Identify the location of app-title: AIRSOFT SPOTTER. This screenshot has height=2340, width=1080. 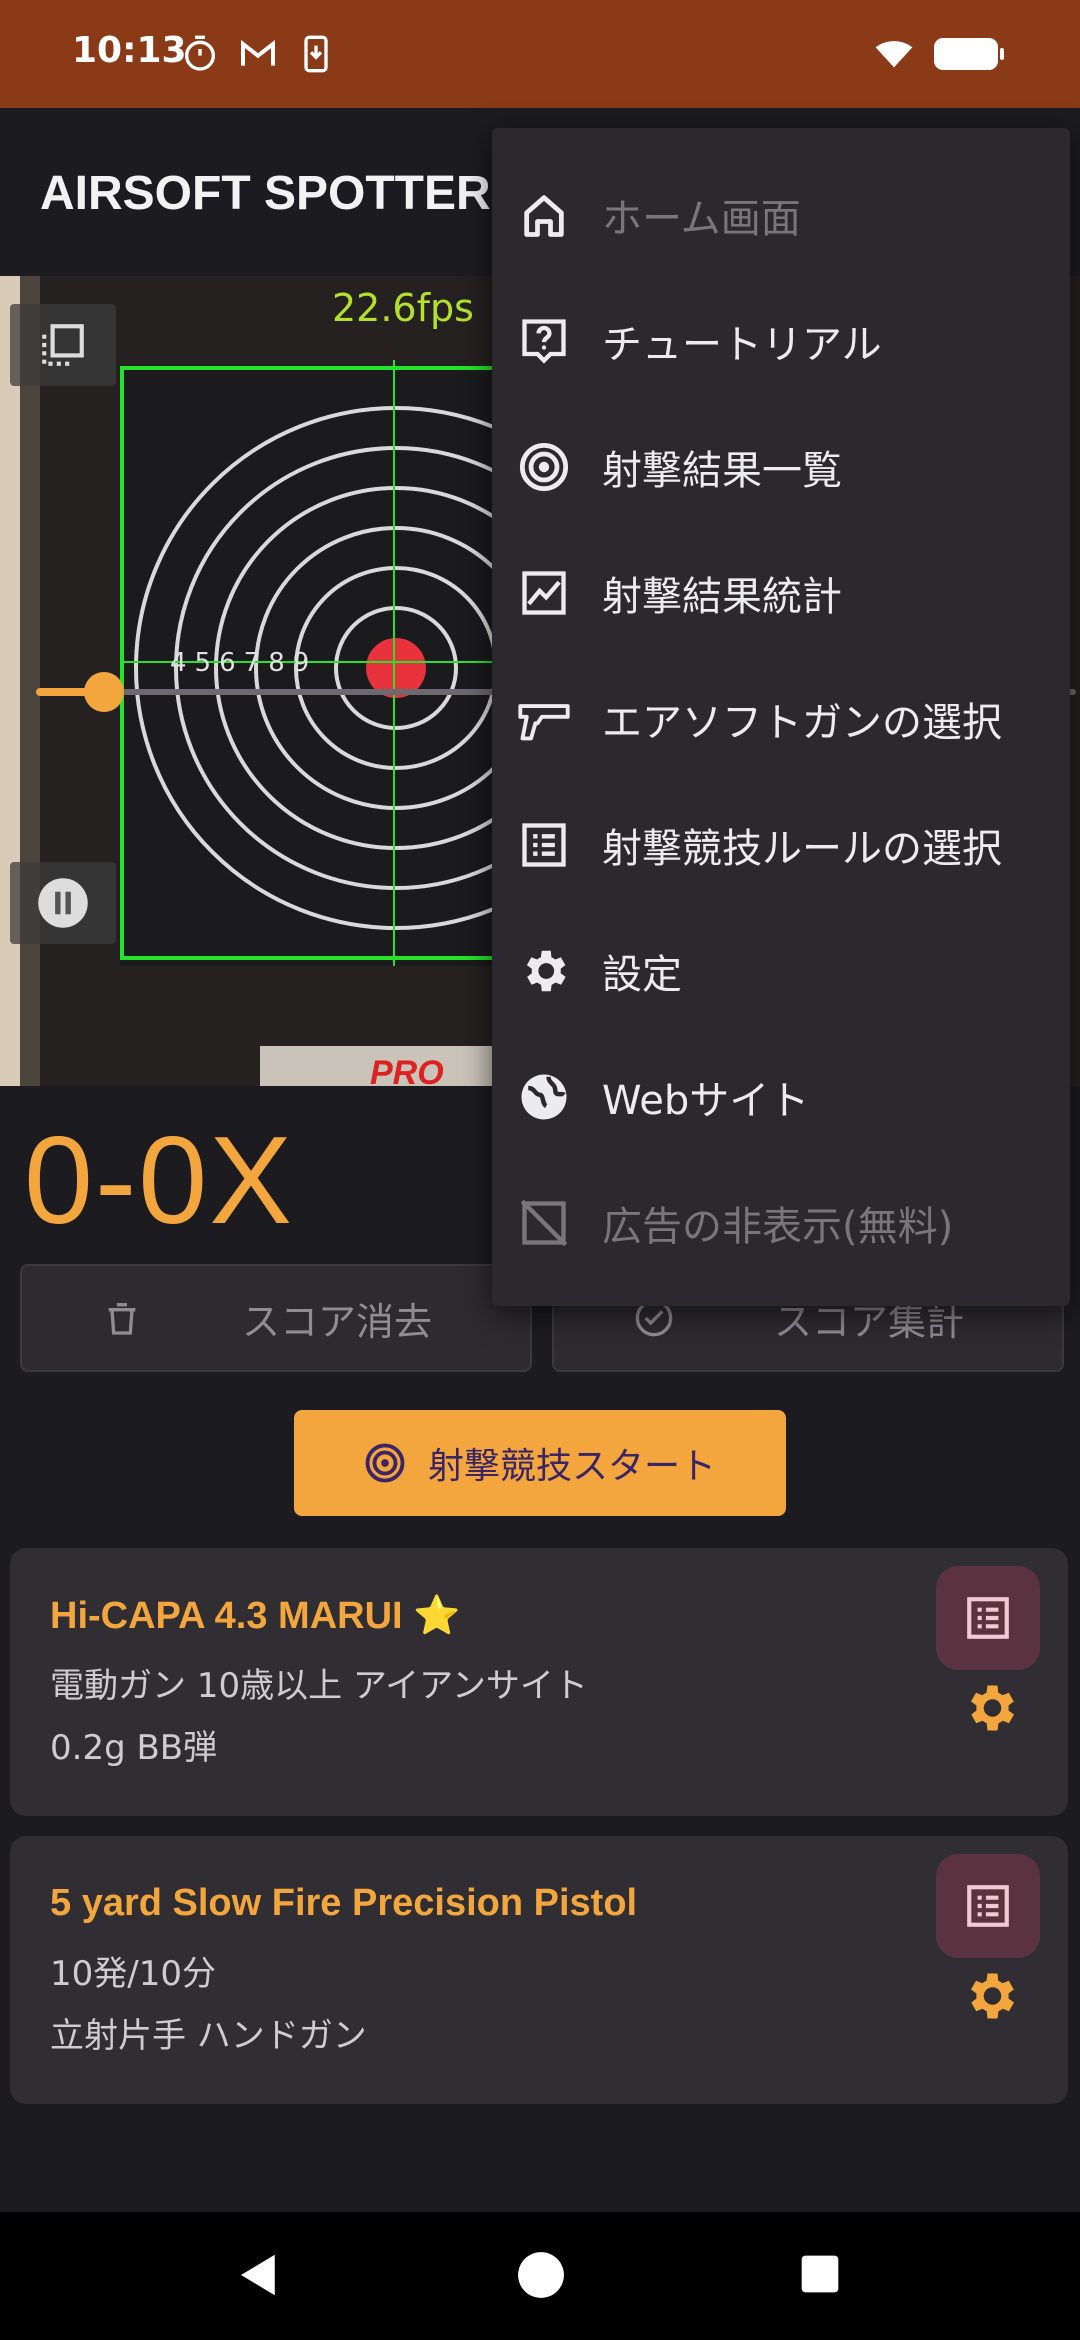
(265, 193).